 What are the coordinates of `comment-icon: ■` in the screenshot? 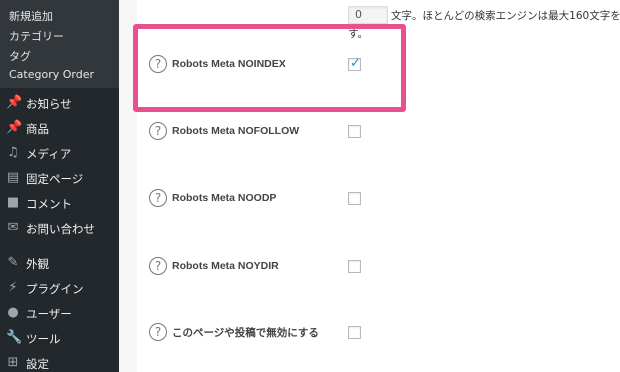 It's located at (13, 202).